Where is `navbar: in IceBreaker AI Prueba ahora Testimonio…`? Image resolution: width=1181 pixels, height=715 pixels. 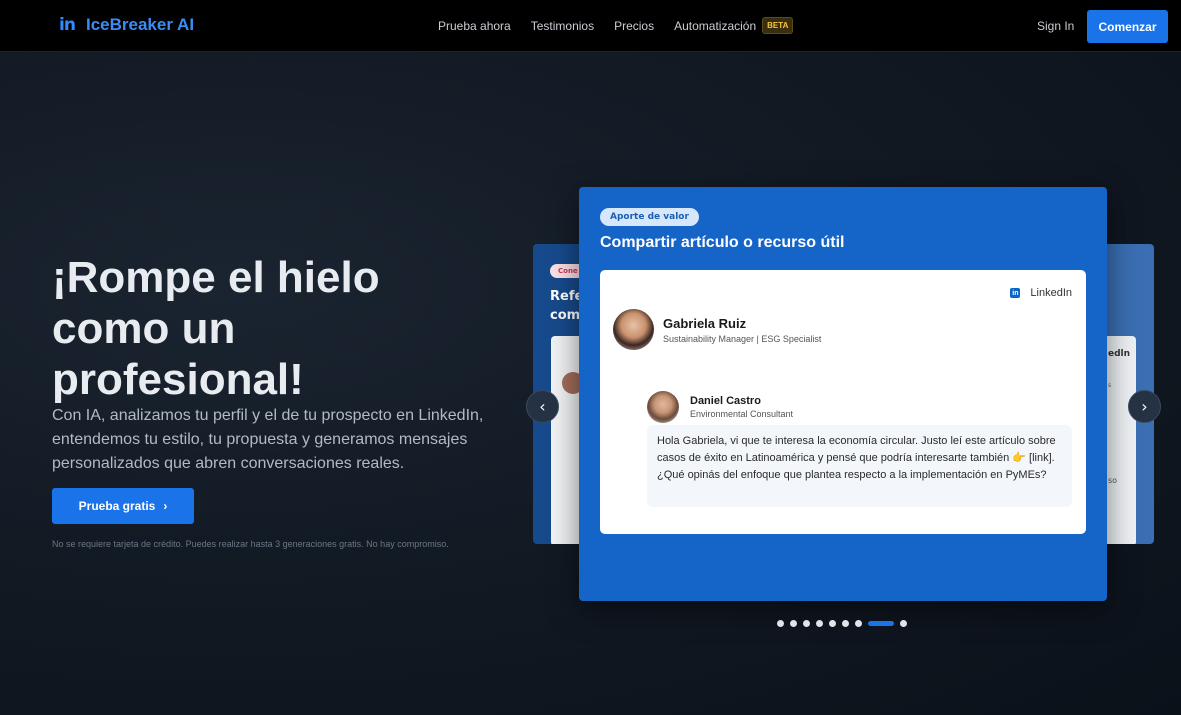
navbar: in IceBreaker AI Prueba ahora Testimonio… is located at coordinates (590, 26).